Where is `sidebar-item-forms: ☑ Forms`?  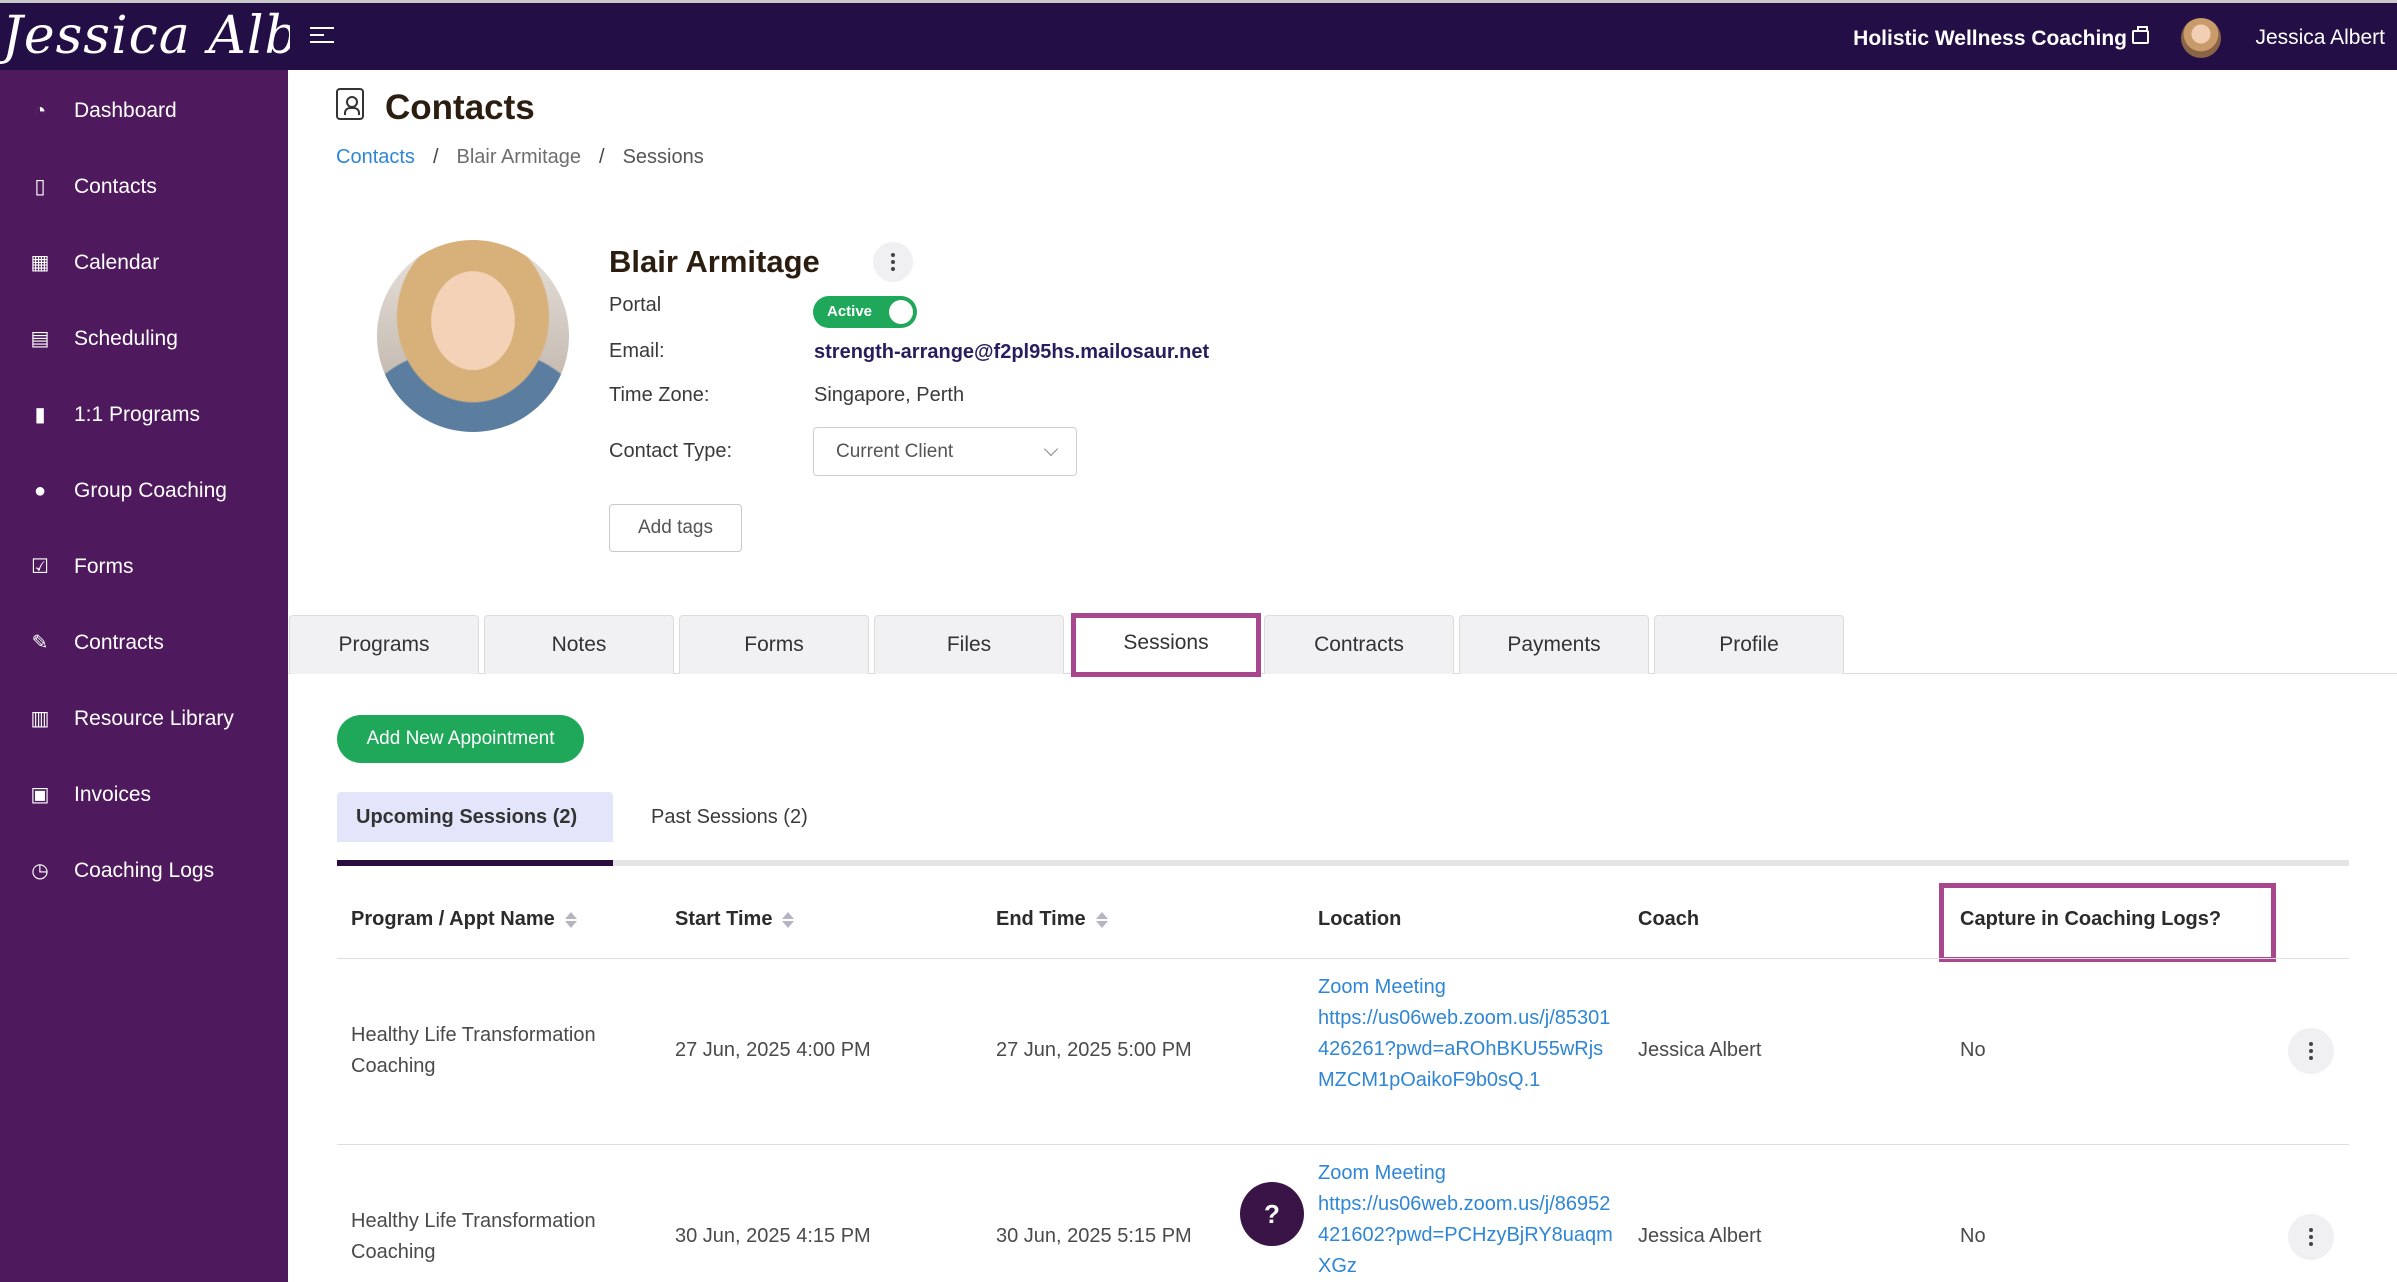
sidebar-item-forms: ☑ Forms is located at coordinates (144, 567).